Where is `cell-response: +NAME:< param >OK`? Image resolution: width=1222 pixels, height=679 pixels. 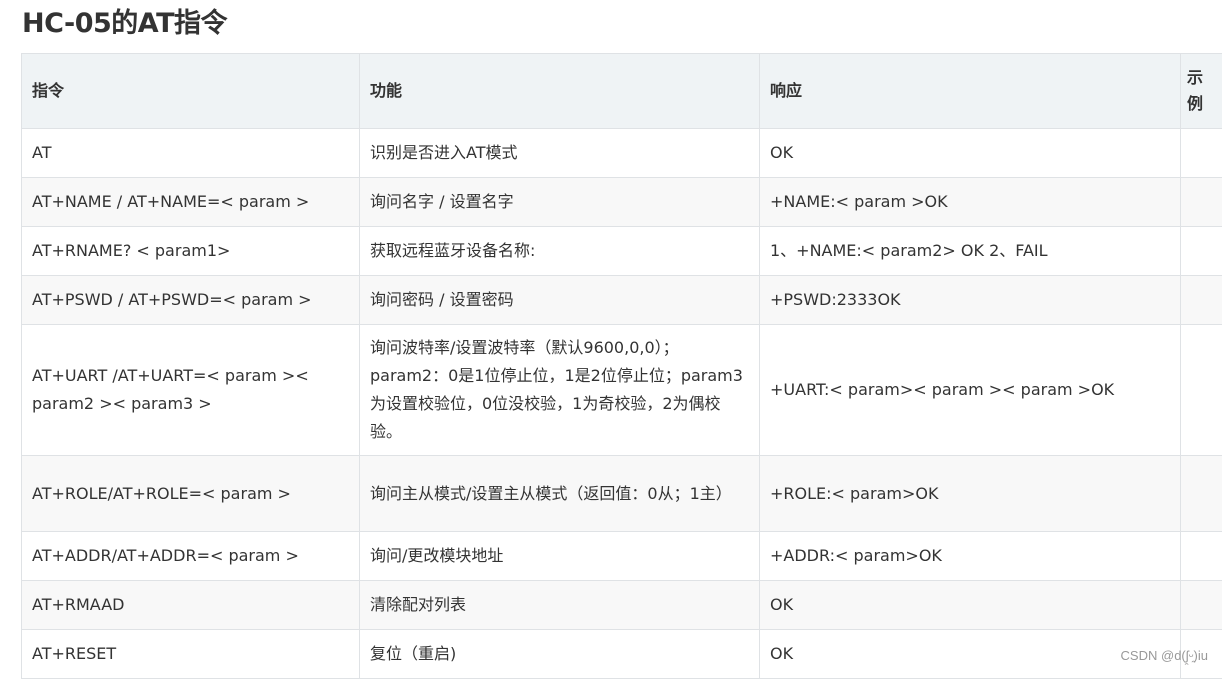
cell-response: +NAME:< param >OK is located at coordinates (970, 202).